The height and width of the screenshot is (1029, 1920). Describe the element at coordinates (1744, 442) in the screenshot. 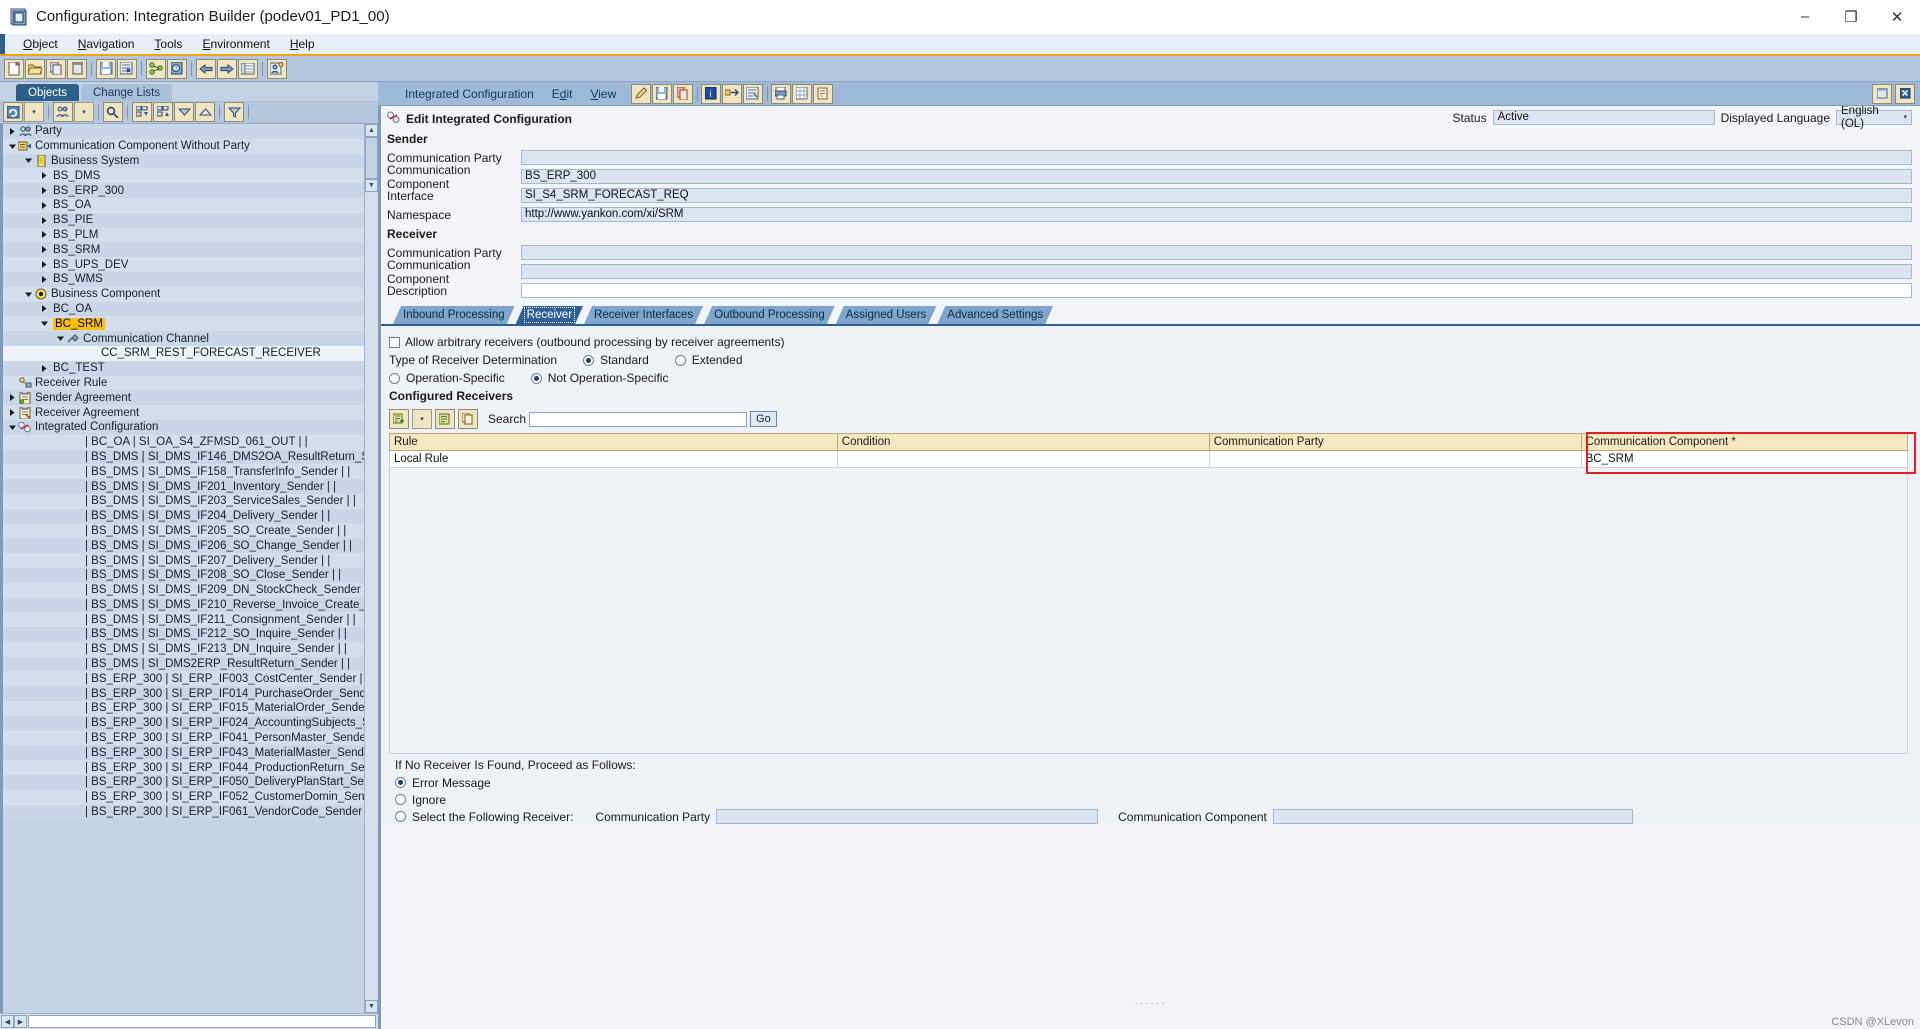

I see `column-communication-component: Communication Component *` at that location.